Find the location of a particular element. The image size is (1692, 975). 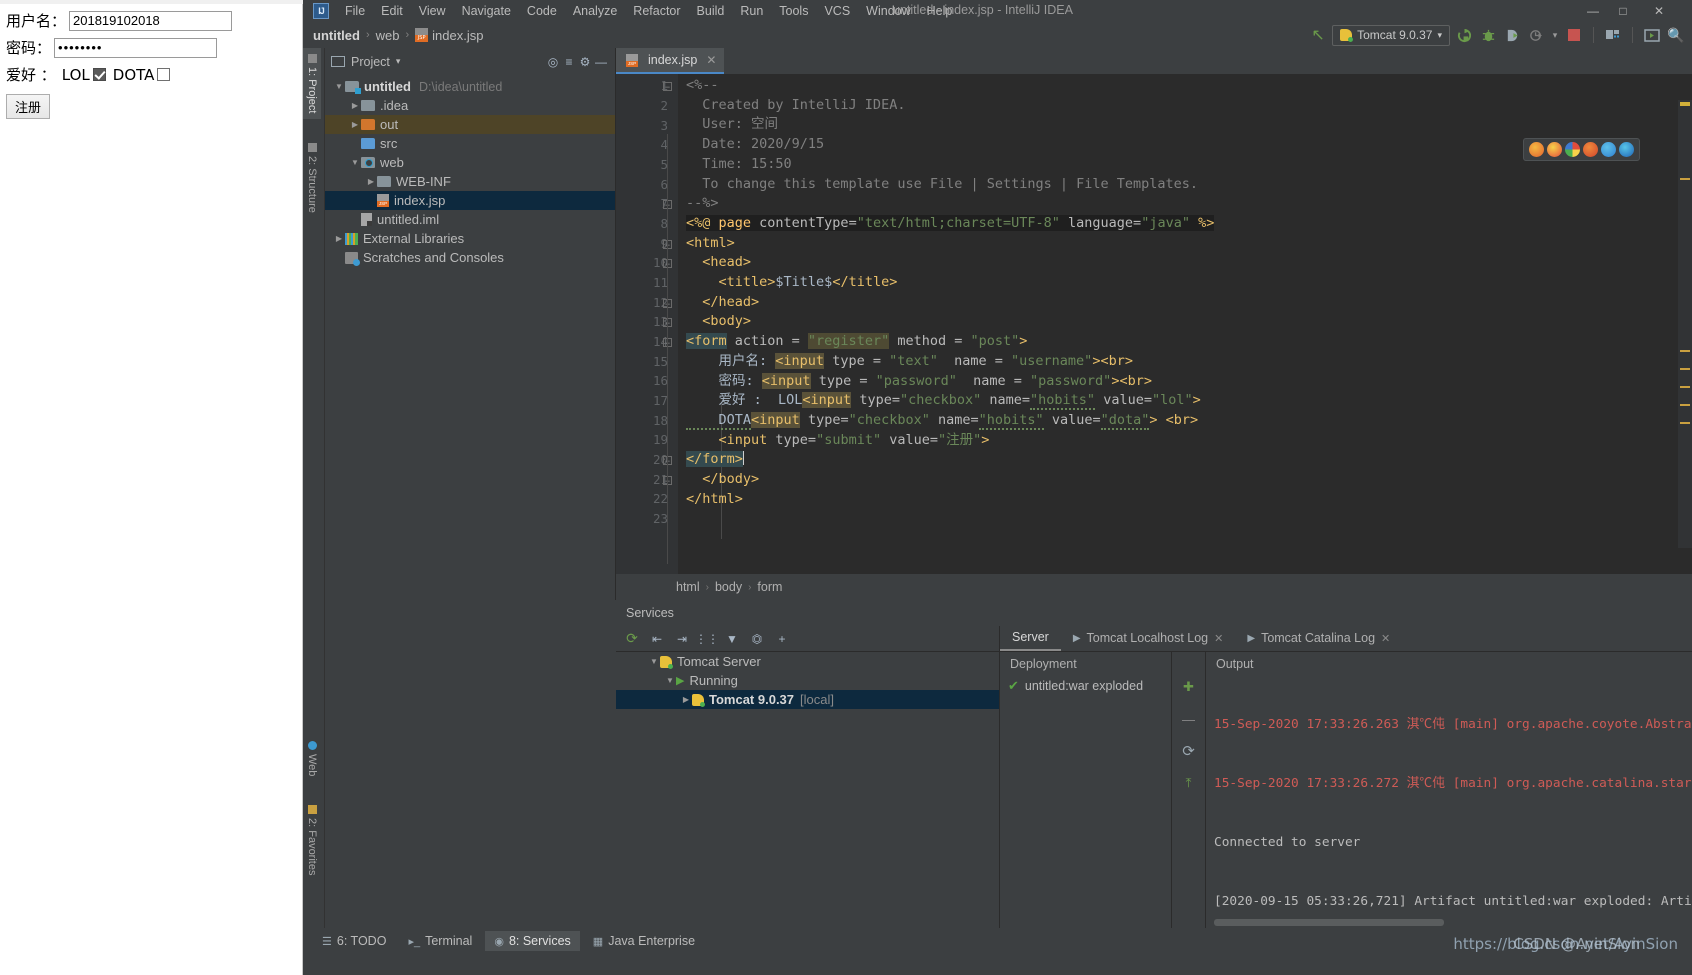

project-structure-icon is located at coordinates (1613, 35).